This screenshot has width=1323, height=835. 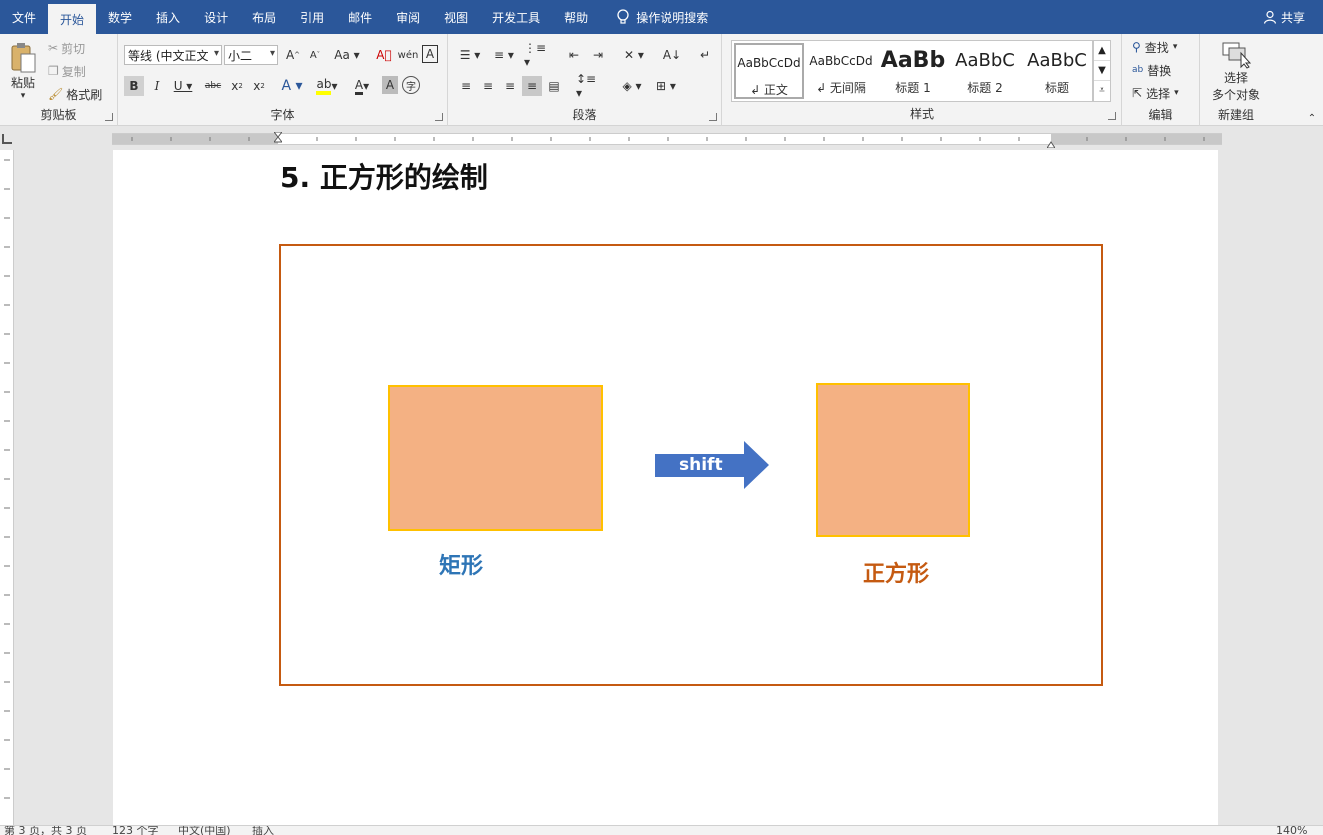 What do you see at coordinates (84, 94) in the screenshot?
I see `format-painter-label: 格式刷` at bounding box center [84, 94].